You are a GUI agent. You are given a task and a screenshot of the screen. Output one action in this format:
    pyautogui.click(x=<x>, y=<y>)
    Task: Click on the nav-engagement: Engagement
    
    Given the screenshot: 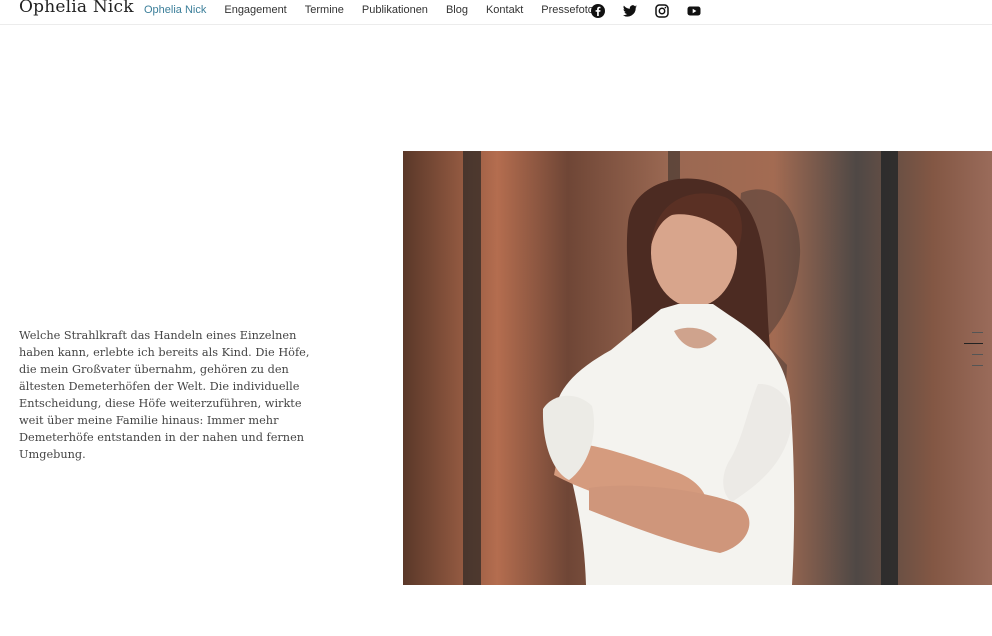 What is the action you would take?
    pyautogui.click(x=255, y=10)
    